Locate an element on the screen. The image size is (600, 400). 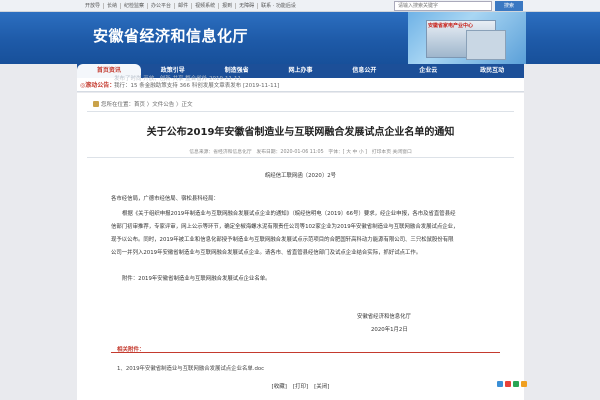
article-title: 关于公布2019年安徽省制造业与互联网融合发展试点企业名单的通知 is located at coordinates (300, 132).